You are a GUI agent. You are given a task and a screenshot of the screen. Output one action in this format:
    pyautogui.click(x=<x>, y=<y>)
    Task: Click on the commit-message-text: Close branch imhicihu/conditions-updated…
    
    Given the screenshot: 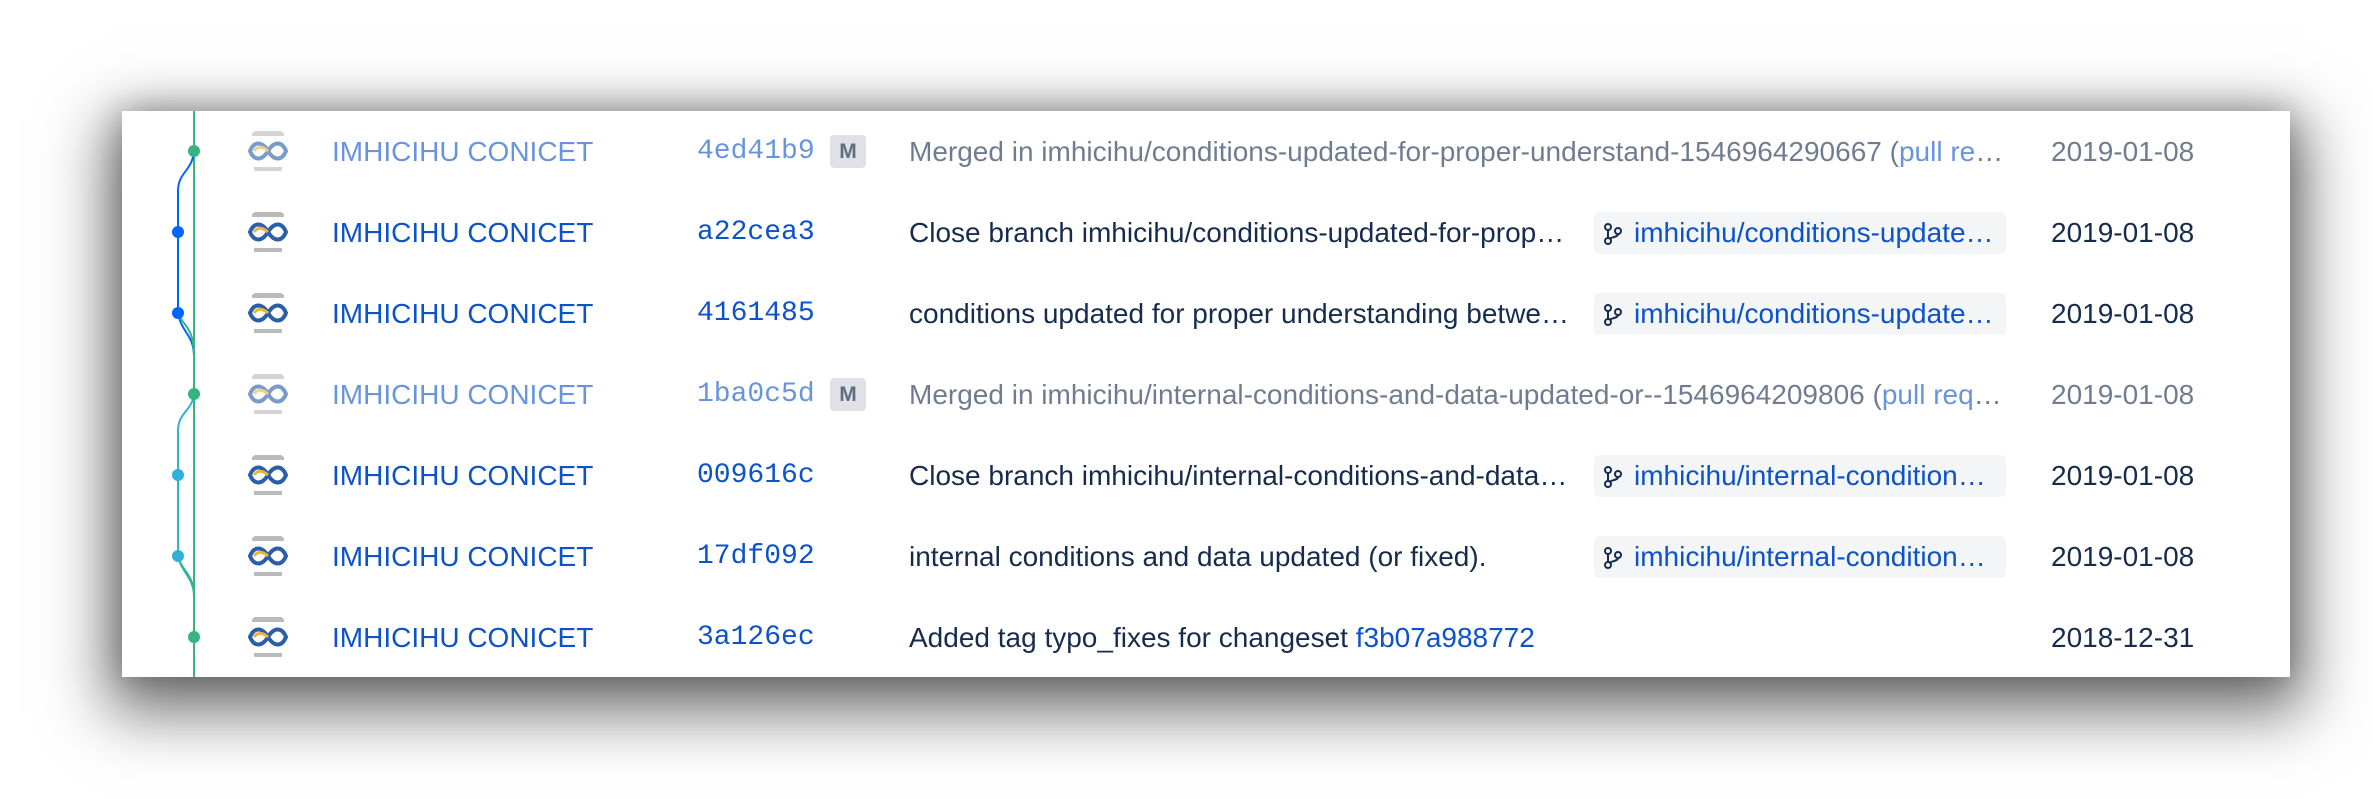 What is the action you would take?
    pyautogui.click(x=1241, y=232)
    